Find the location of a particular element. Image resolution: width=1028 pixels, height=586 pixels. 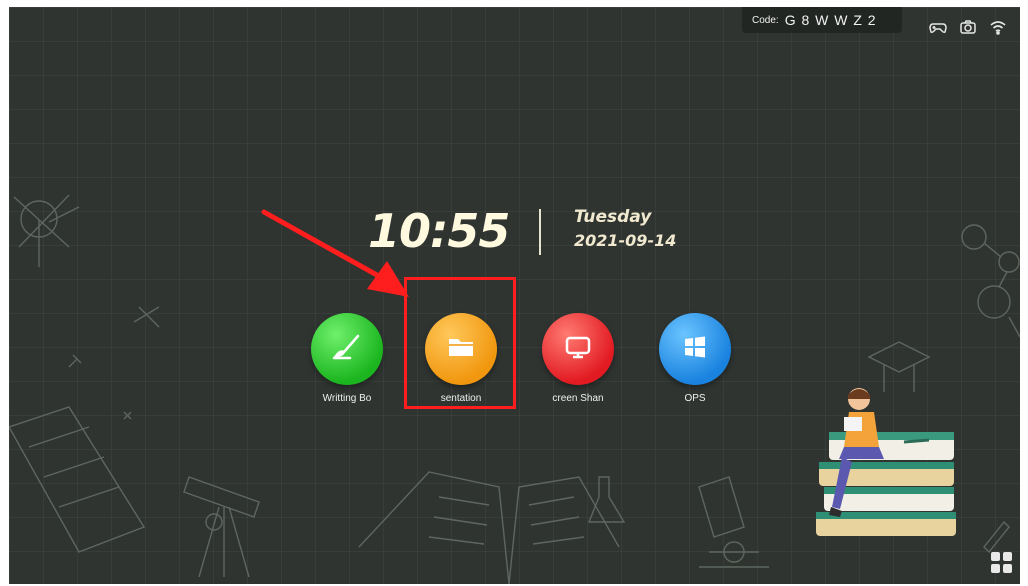

app-drawer-icon is located at coordinates (1002, 563).